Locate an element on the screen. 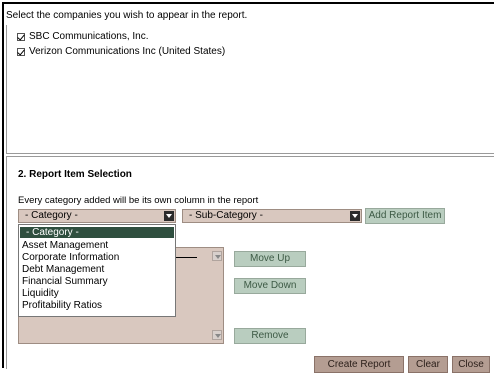  section-title: 2. Report Item Selection is located at coordinates (75, 174).